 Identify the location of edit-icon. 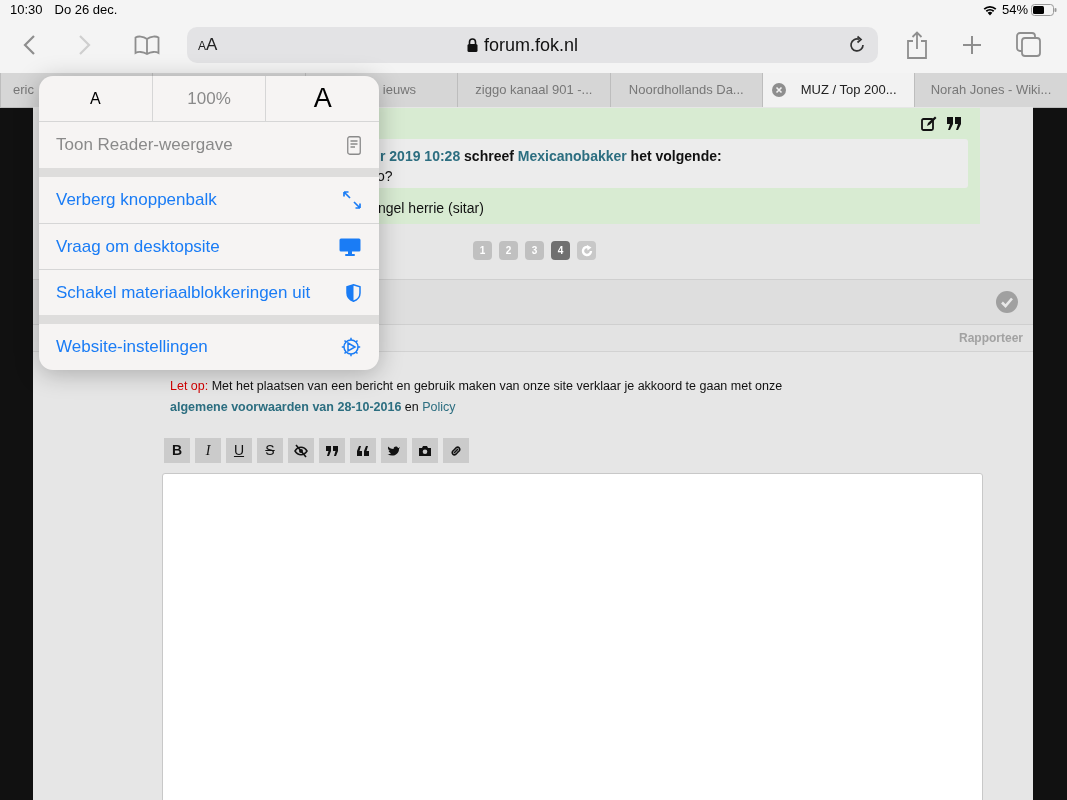
(929, 123).